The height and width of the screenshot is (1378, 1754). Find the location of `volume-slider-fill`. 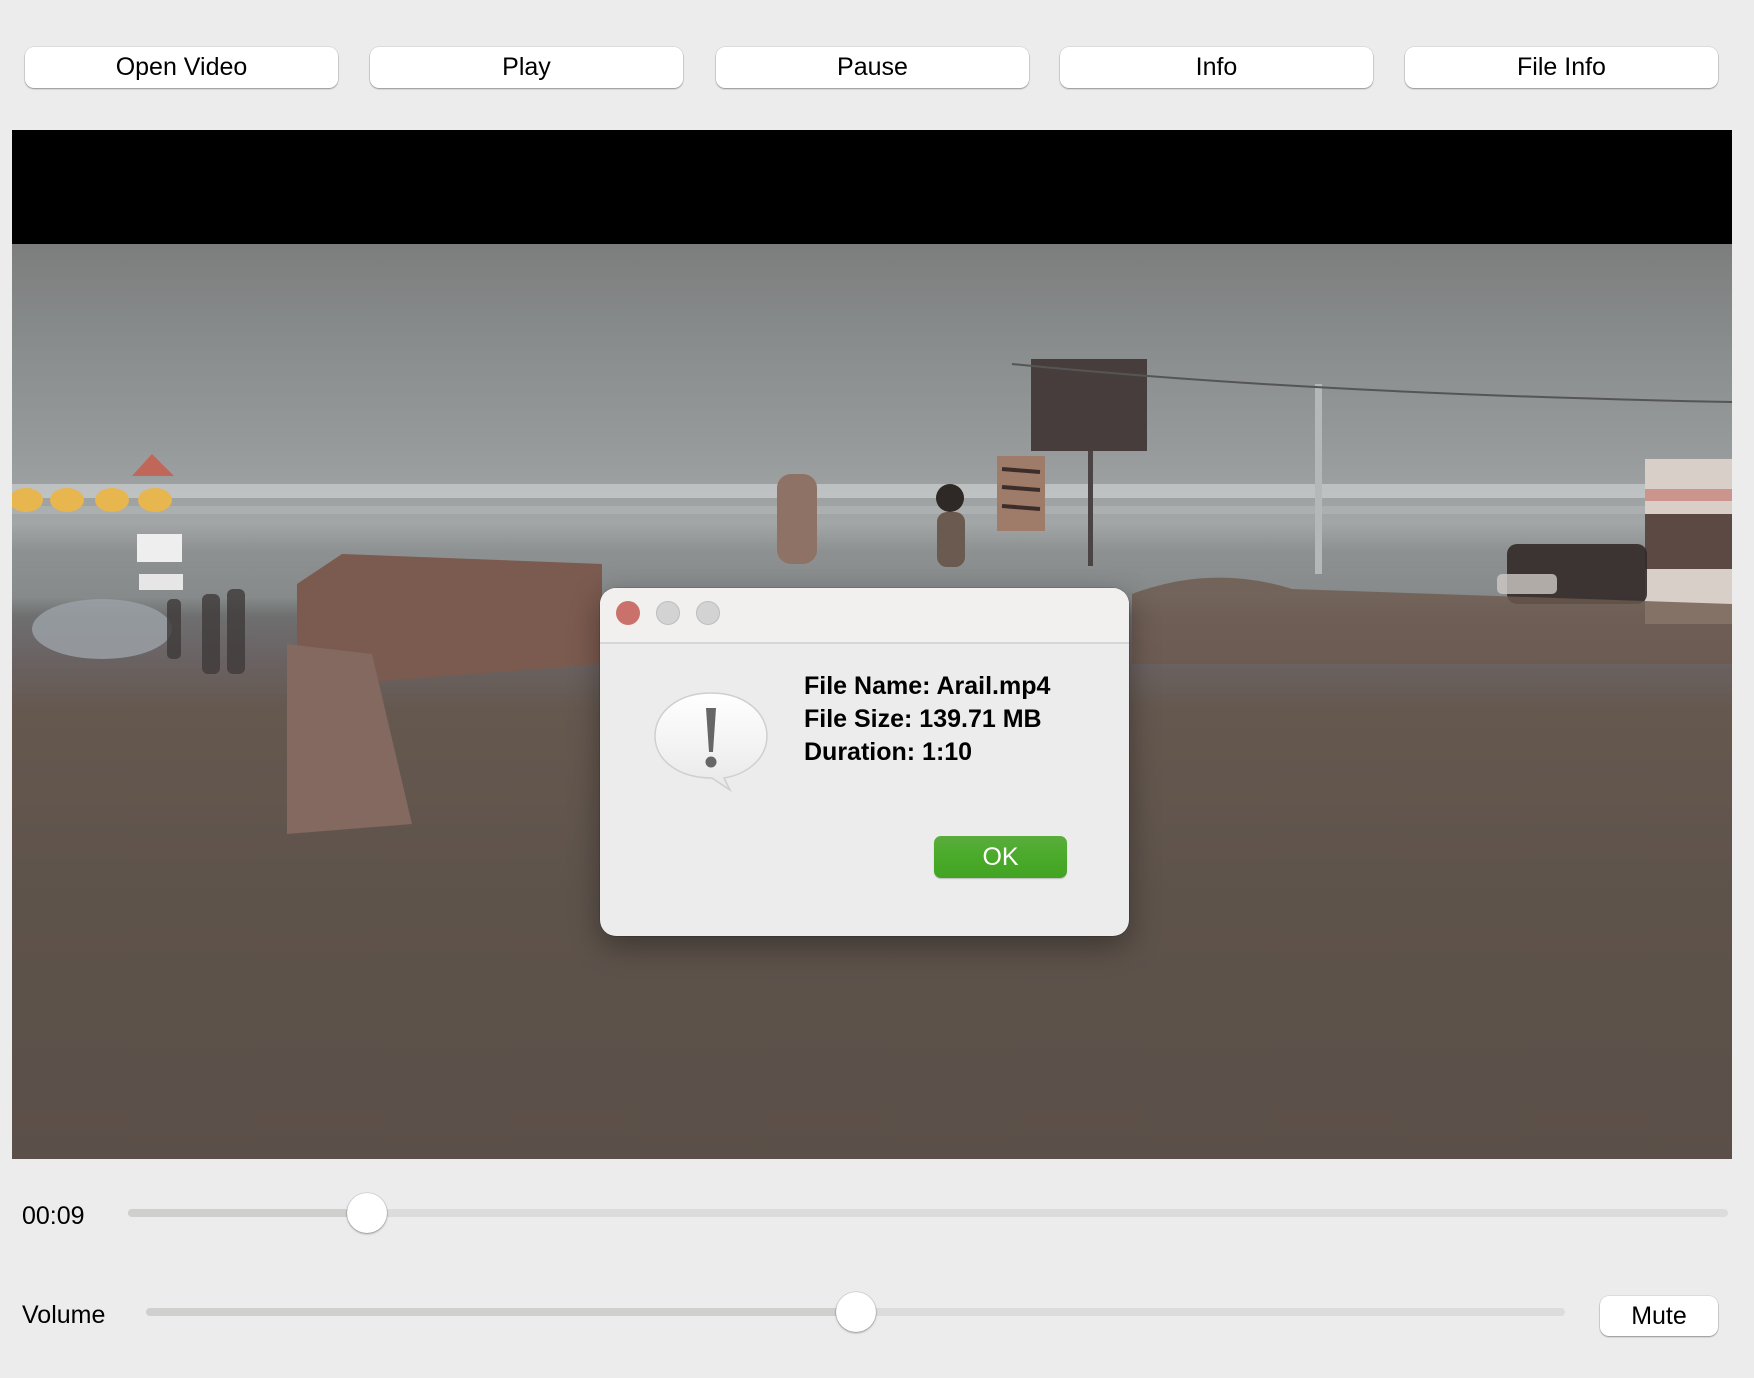

volume-slider-fill is located at coordinates (501, 1312).